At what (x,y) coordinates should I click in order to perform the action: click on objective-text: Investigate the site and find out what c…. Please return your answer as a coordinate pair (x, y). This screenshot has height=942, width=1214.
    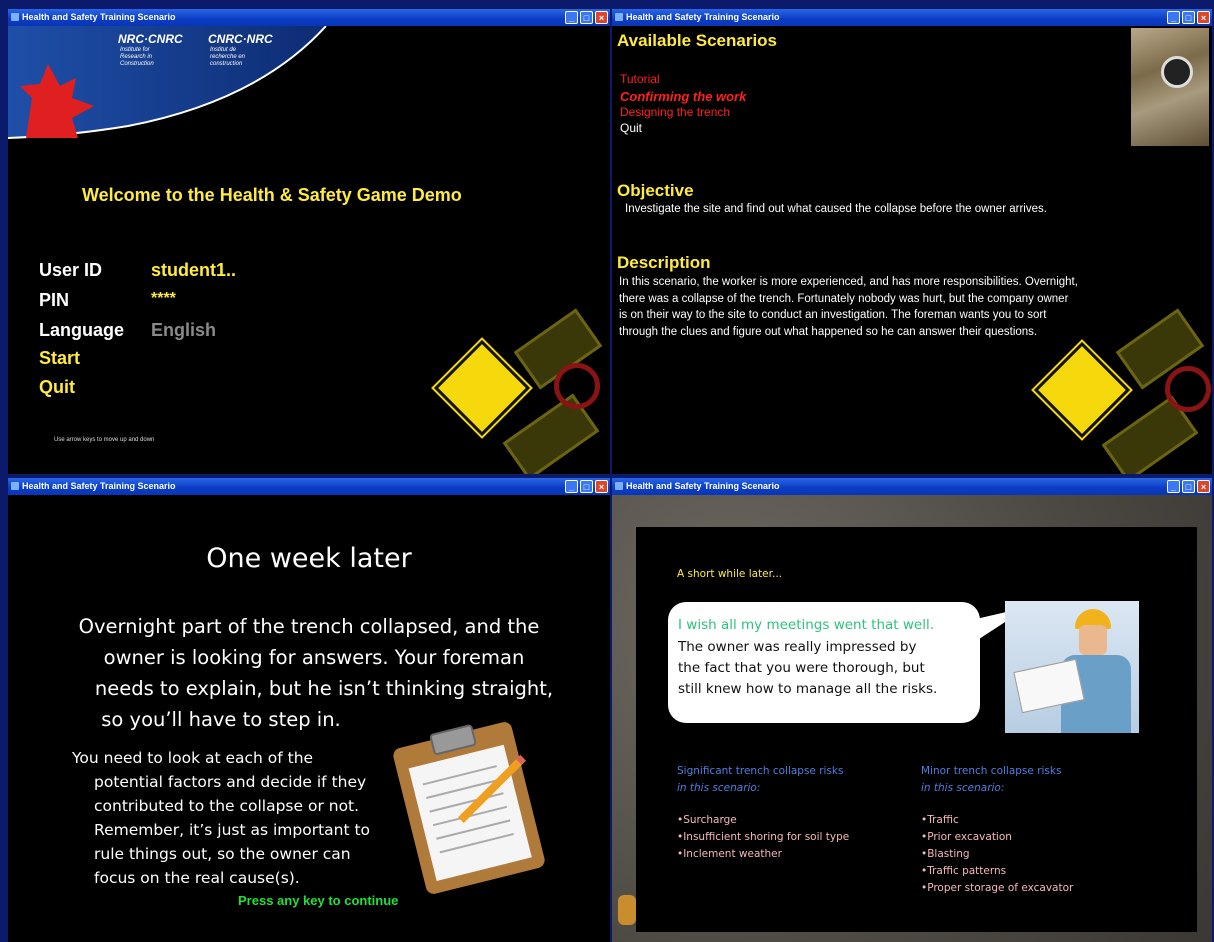
    Looking at the image, I should click on (836, 209).